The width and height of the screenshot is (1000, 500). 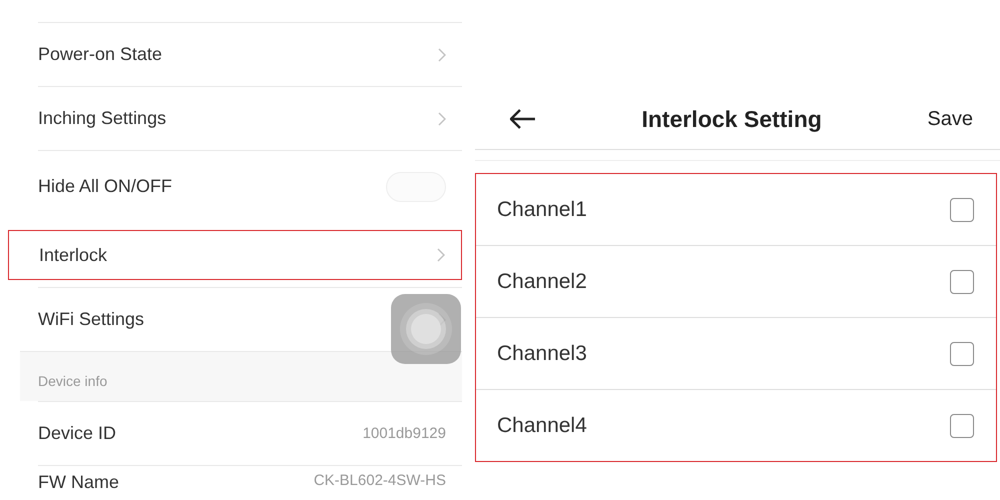 I want to click on menu-item-label: Inching Settings, so click(x=102, y=118).